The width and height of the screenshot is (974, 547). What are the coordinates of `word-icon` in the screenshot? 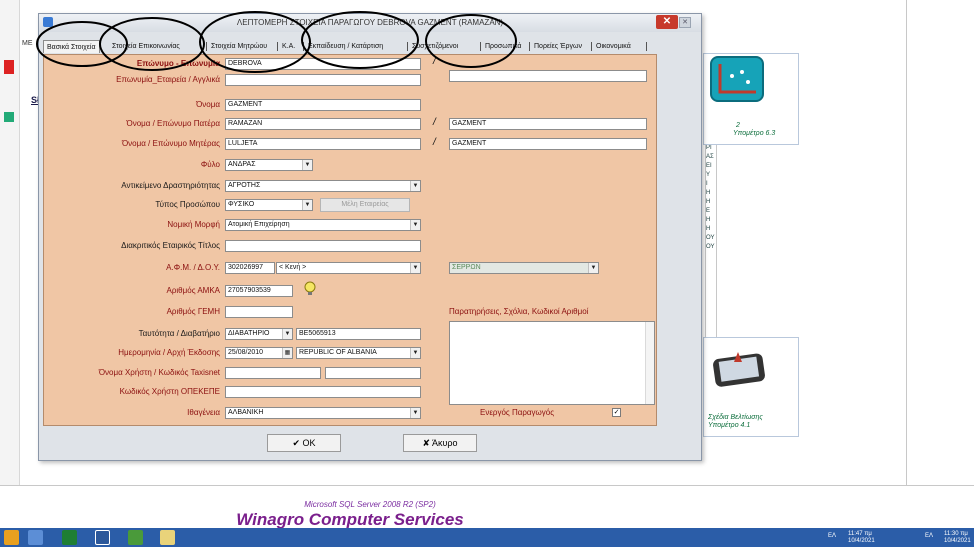 It's located at (102, 537).